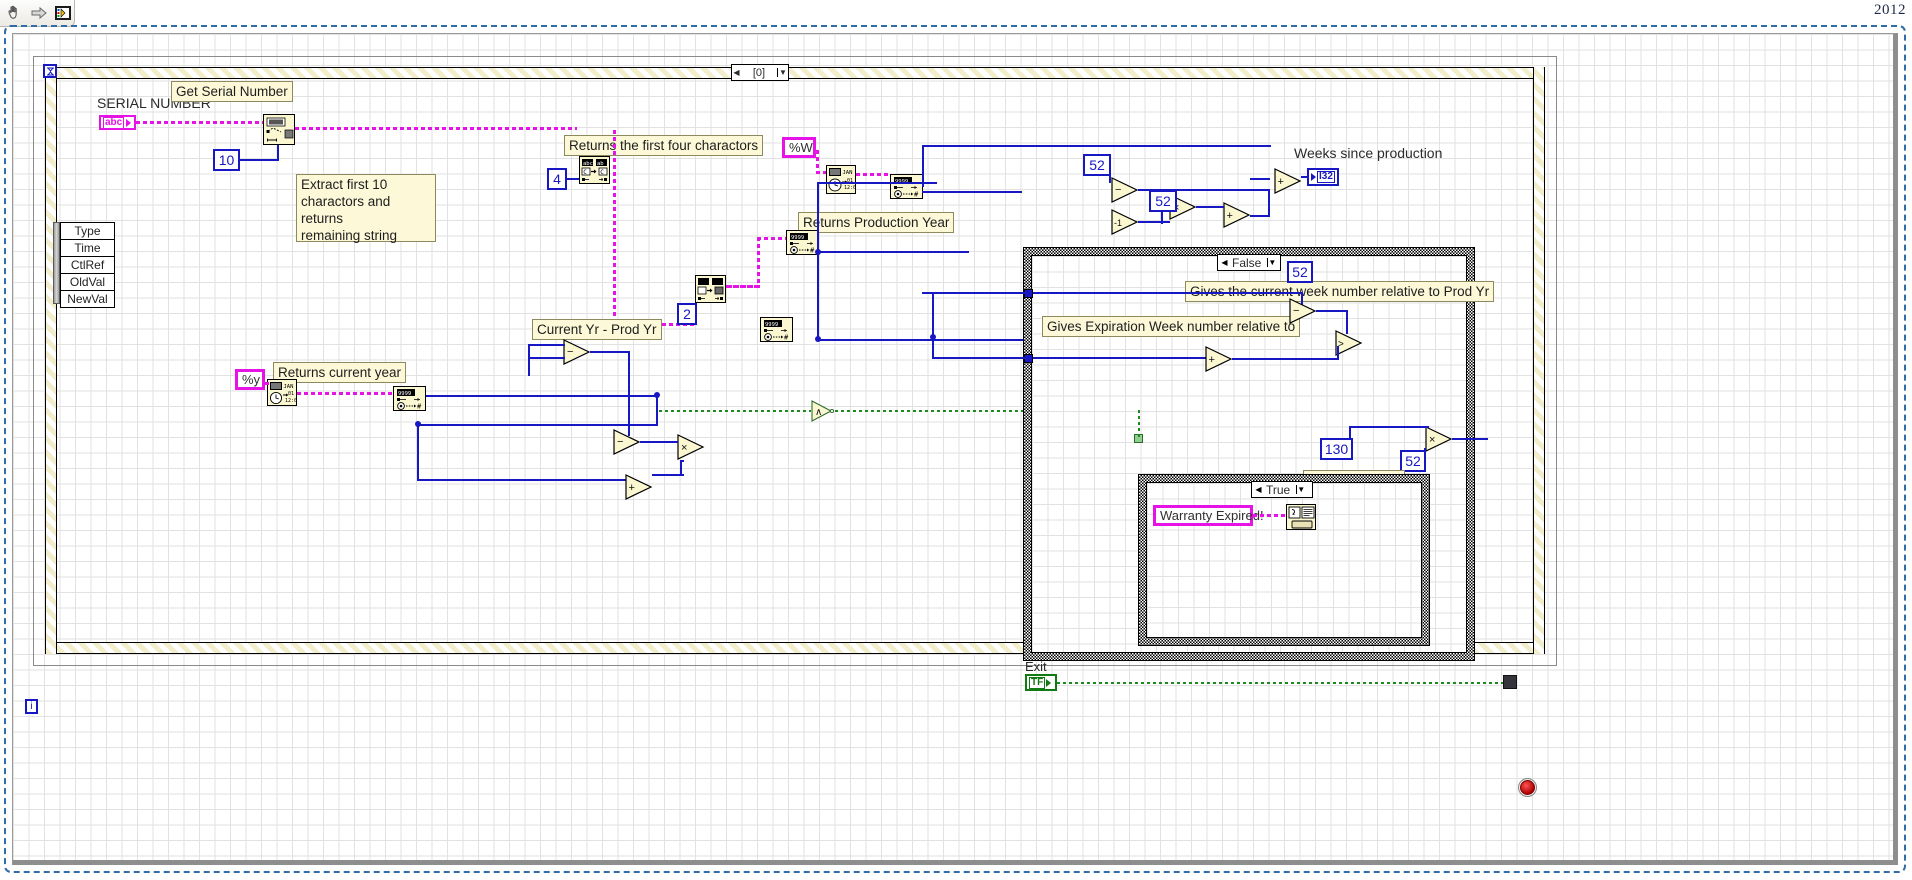 Image resolution: width=1912 pixels, height=880 pixels. I want to click on case-outer-tunnel-bottom, so click(1028, 358).